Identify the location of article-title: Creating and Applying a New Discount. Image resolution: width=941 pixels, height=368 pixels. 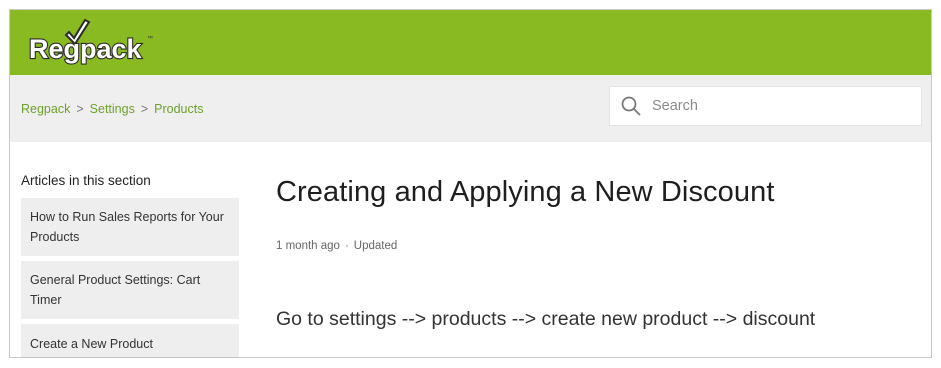
(525, 192).